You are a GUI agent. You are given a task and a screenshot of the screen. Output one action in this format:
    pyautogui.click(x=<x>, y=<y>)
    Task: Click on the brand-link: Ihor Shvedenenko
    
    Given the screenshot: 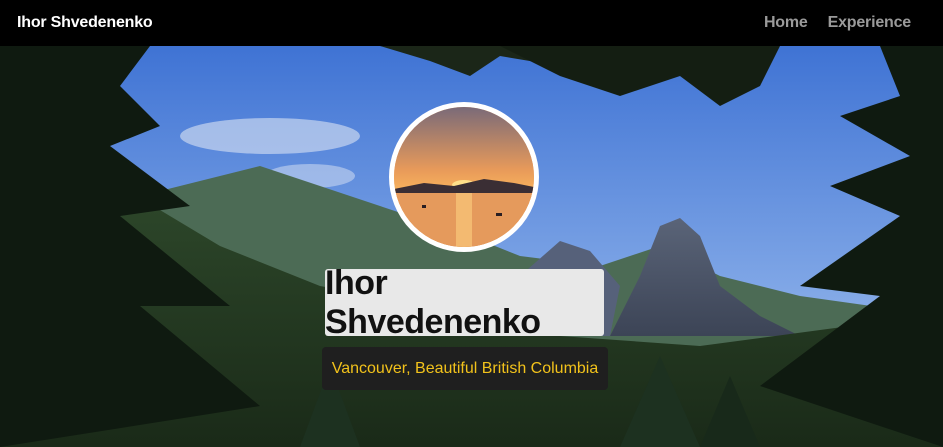 What is the action you would take?
    pyautogui.click(x=85, y=23)
    